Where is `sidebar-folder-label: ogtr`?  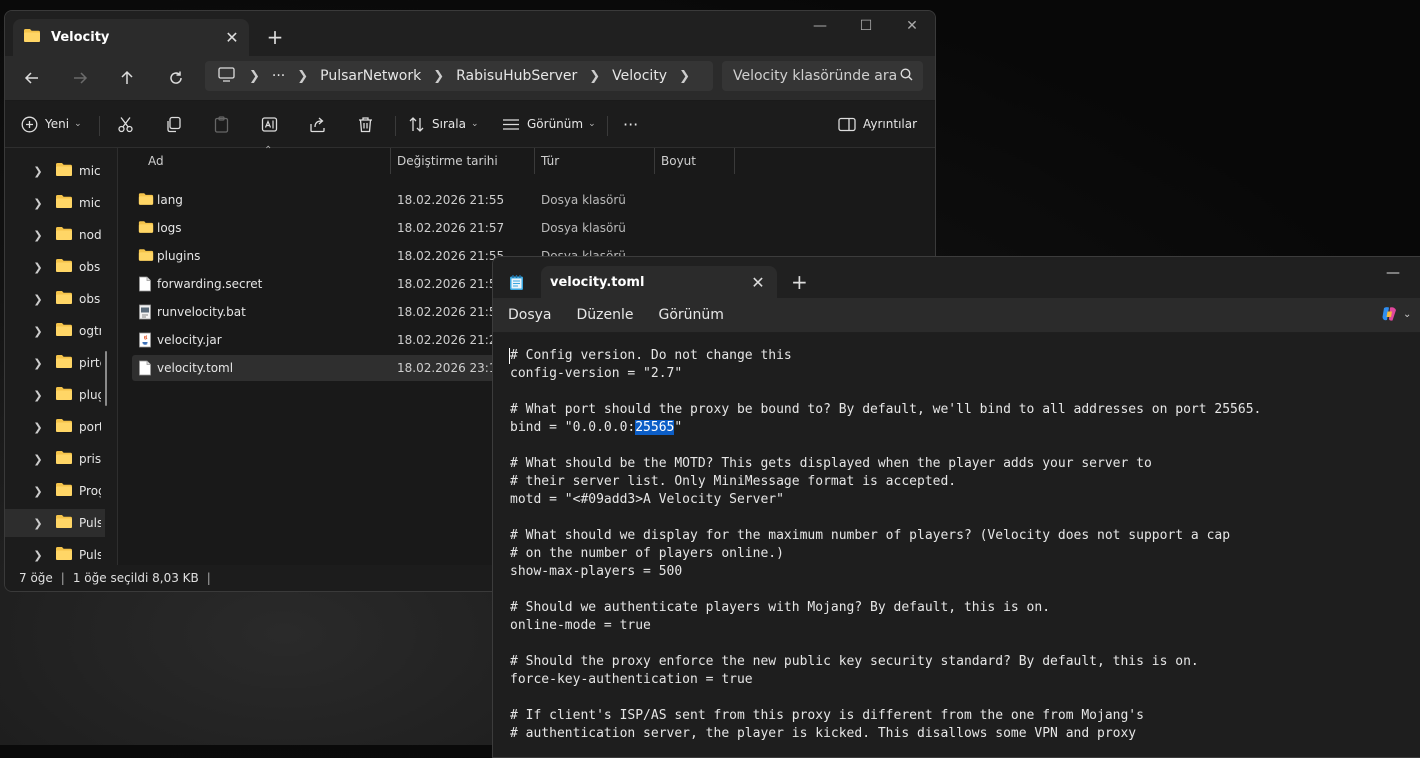
sidebar-folder-label: ogtr is located at coordinates (90, 331).